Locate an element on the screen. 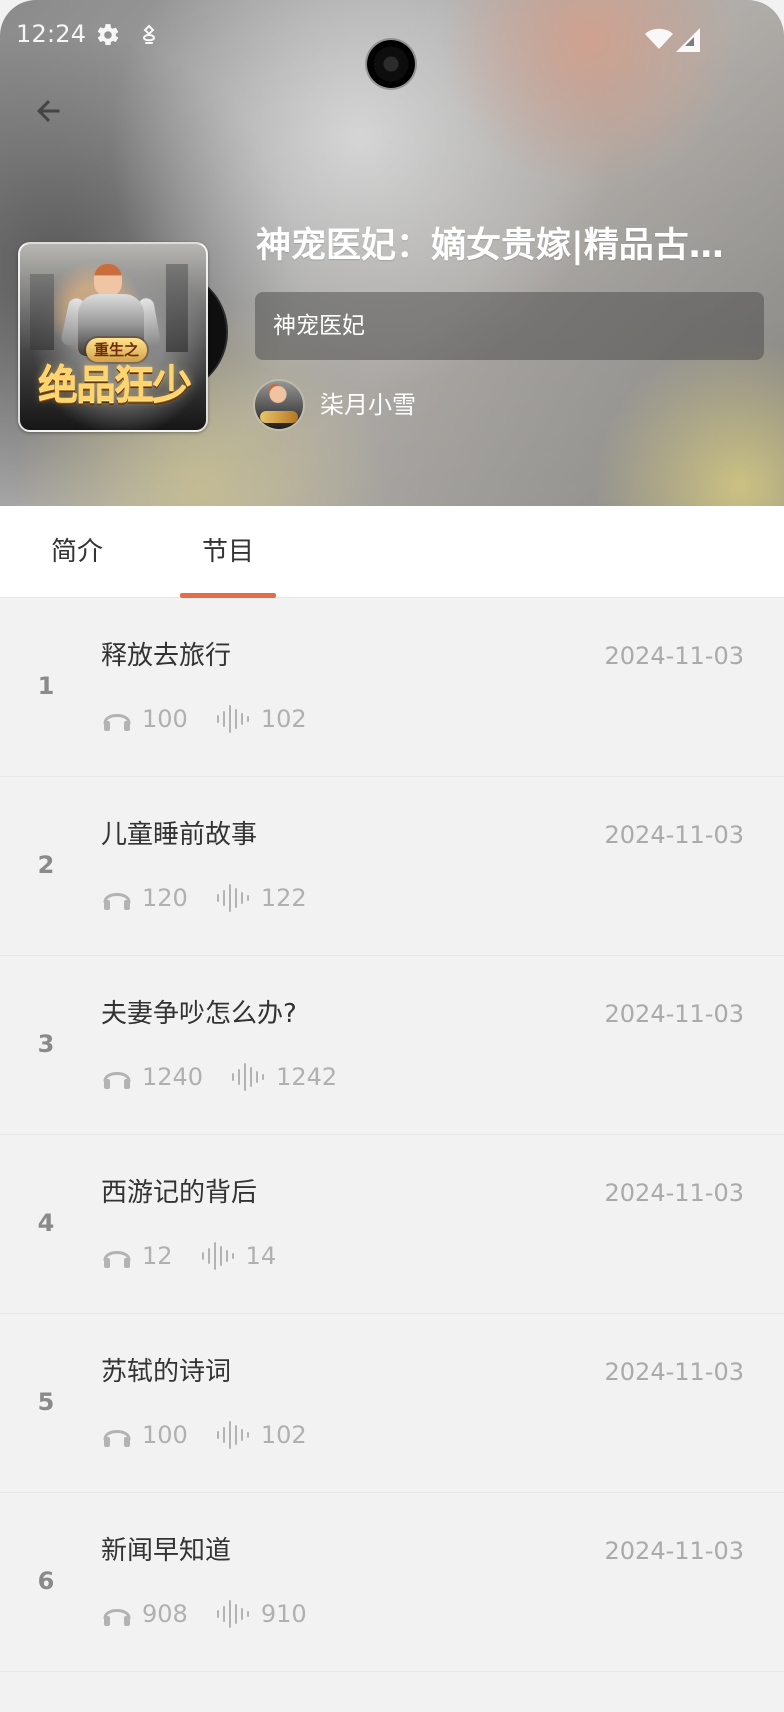  play-count-group: 1242 is located at coordinates (284, 1077).